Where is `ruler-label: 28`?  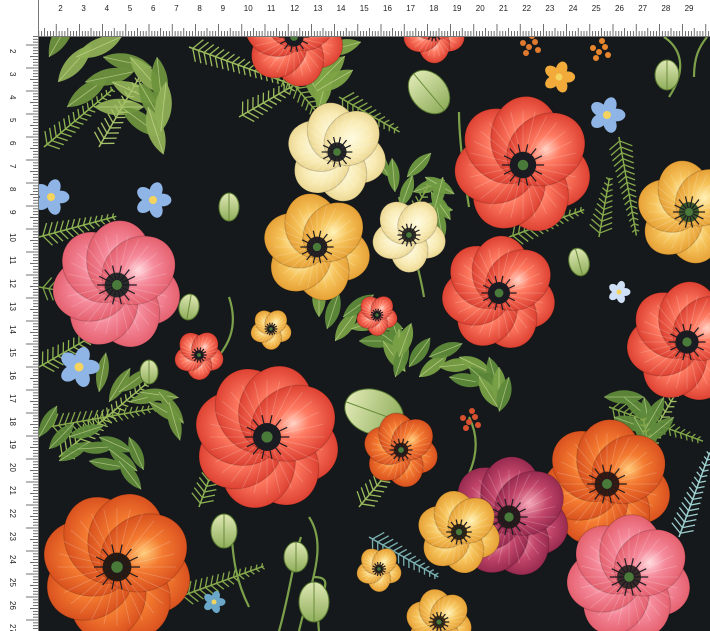 ruler-label: 28 is located at coordinates (665, 8).